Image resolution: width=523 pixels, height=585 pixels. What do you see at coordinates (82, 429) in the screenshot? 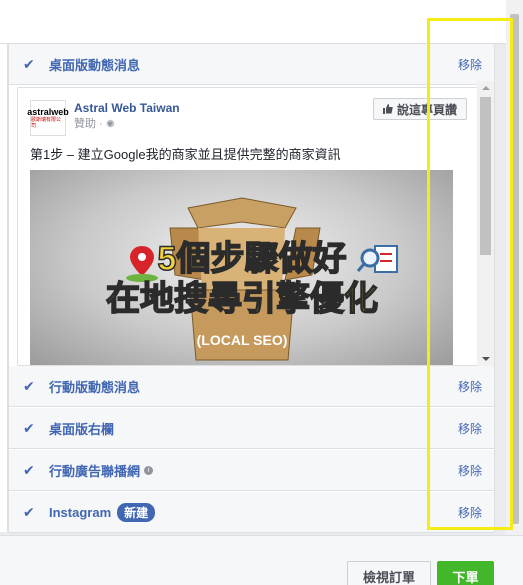
I see `placement-label: 桌面版右欄` at bounding box center [82, 429].